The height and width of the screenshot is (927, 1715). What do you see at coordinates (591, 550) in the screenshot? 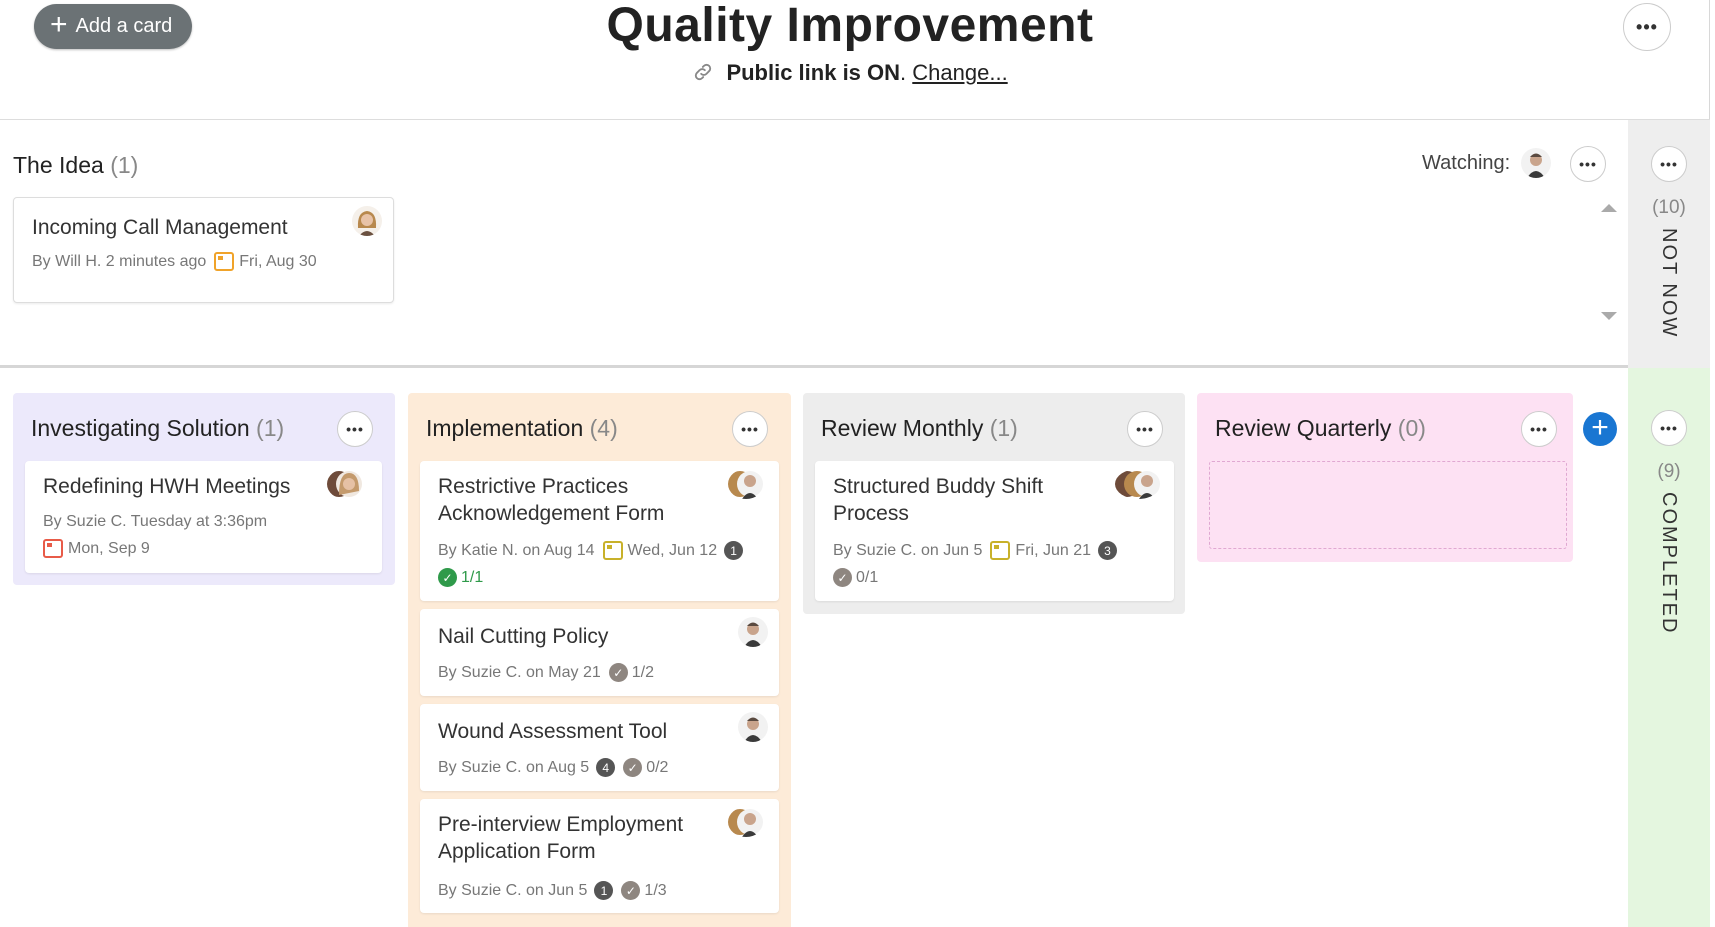
I see `card-meta: By Katie N. on Aug 14 Wed, Jun 12 1` at bounding box center [591, 550].